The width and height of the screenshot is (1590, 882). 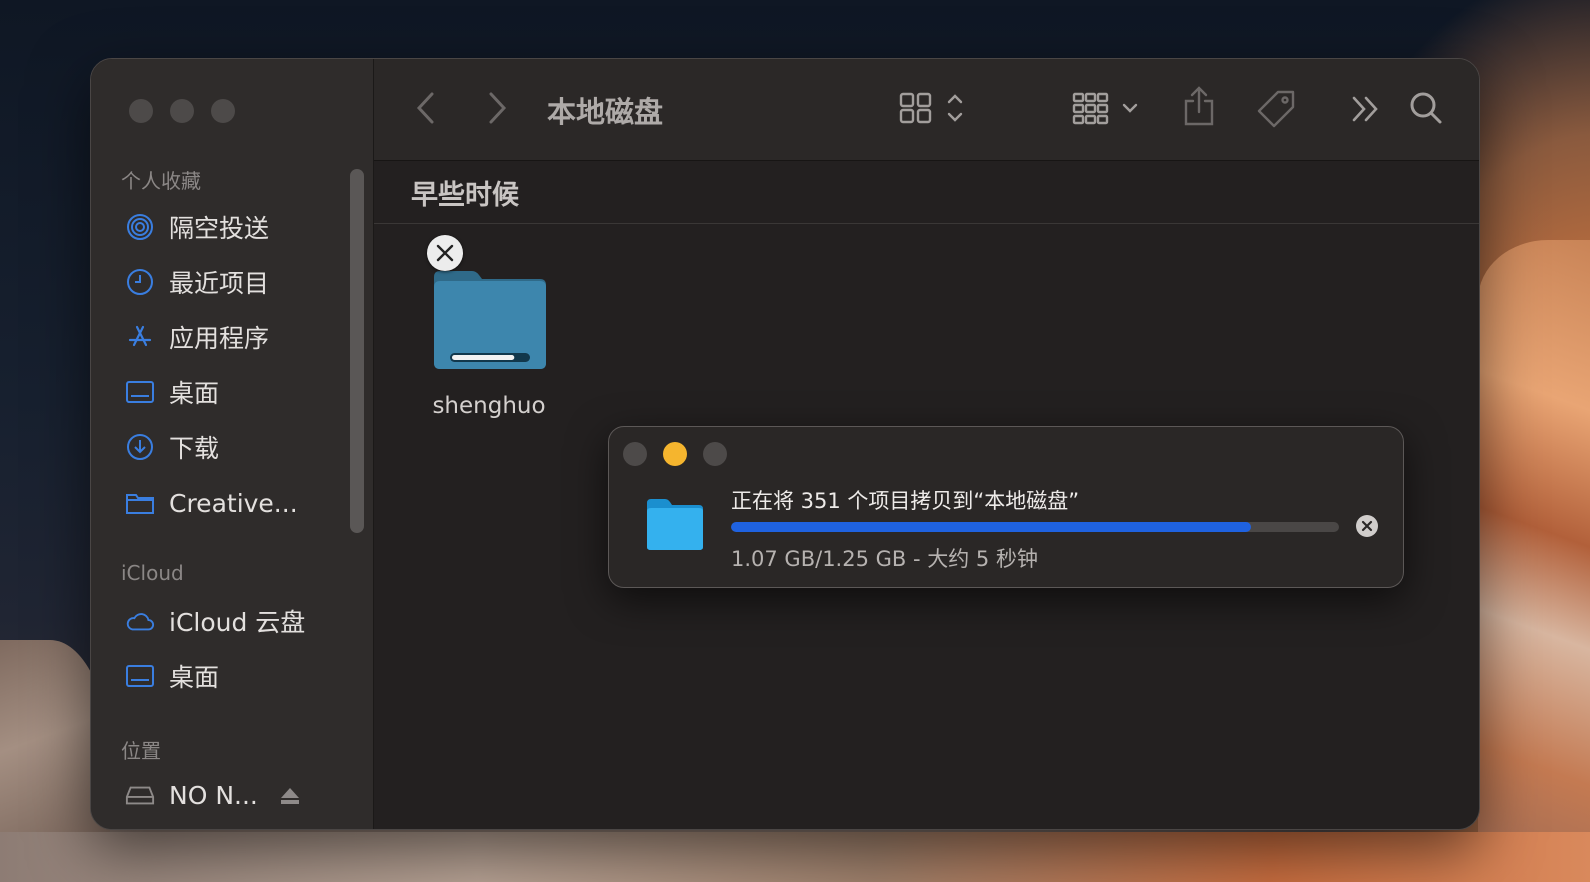 I want to click on cancel-copy-button, so click(x=445, y=253).